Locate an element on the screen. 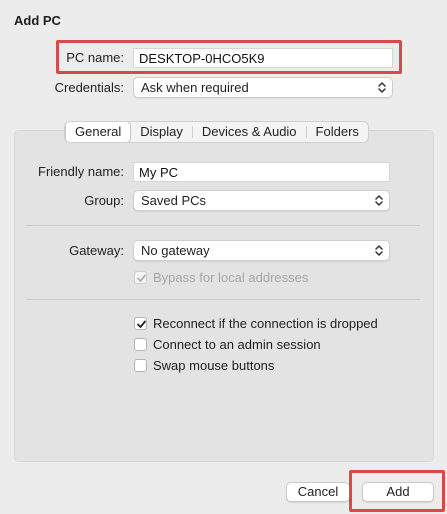  tab-bar: General Display Devices & Audio Folders is located at coordinates (216, 132).